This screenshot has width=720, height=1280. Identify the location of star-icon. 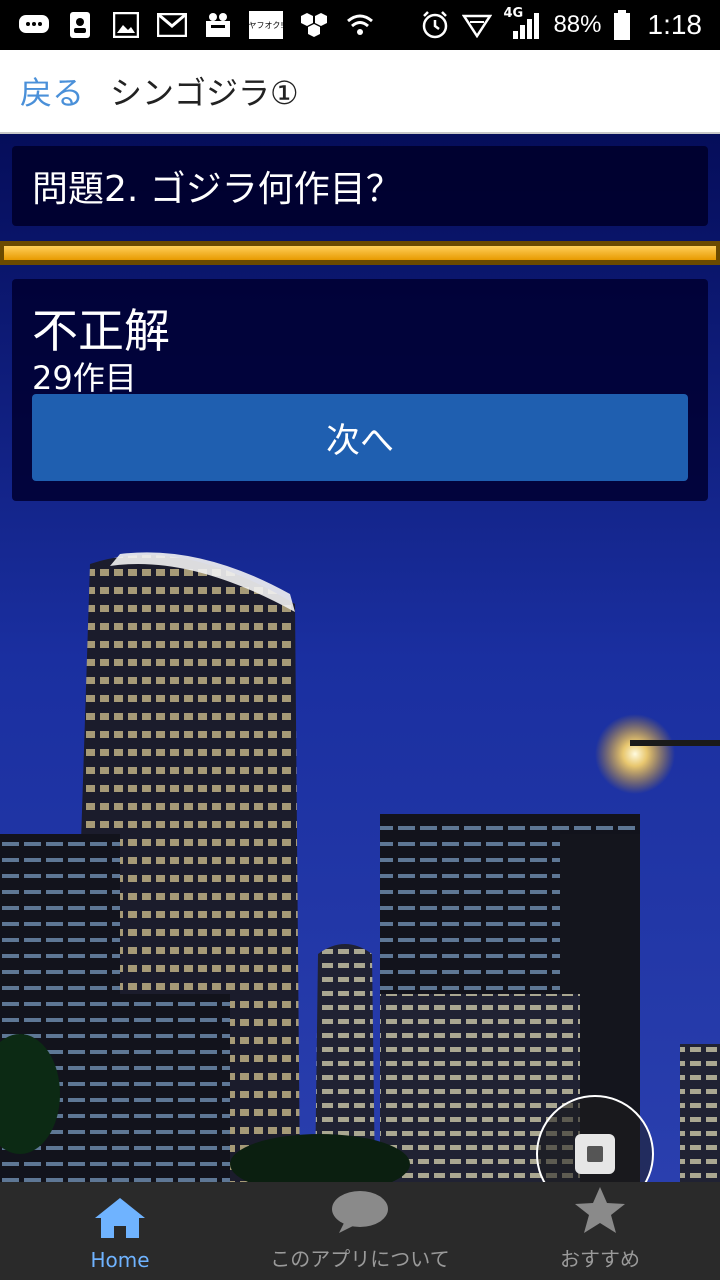
(600, 1212).